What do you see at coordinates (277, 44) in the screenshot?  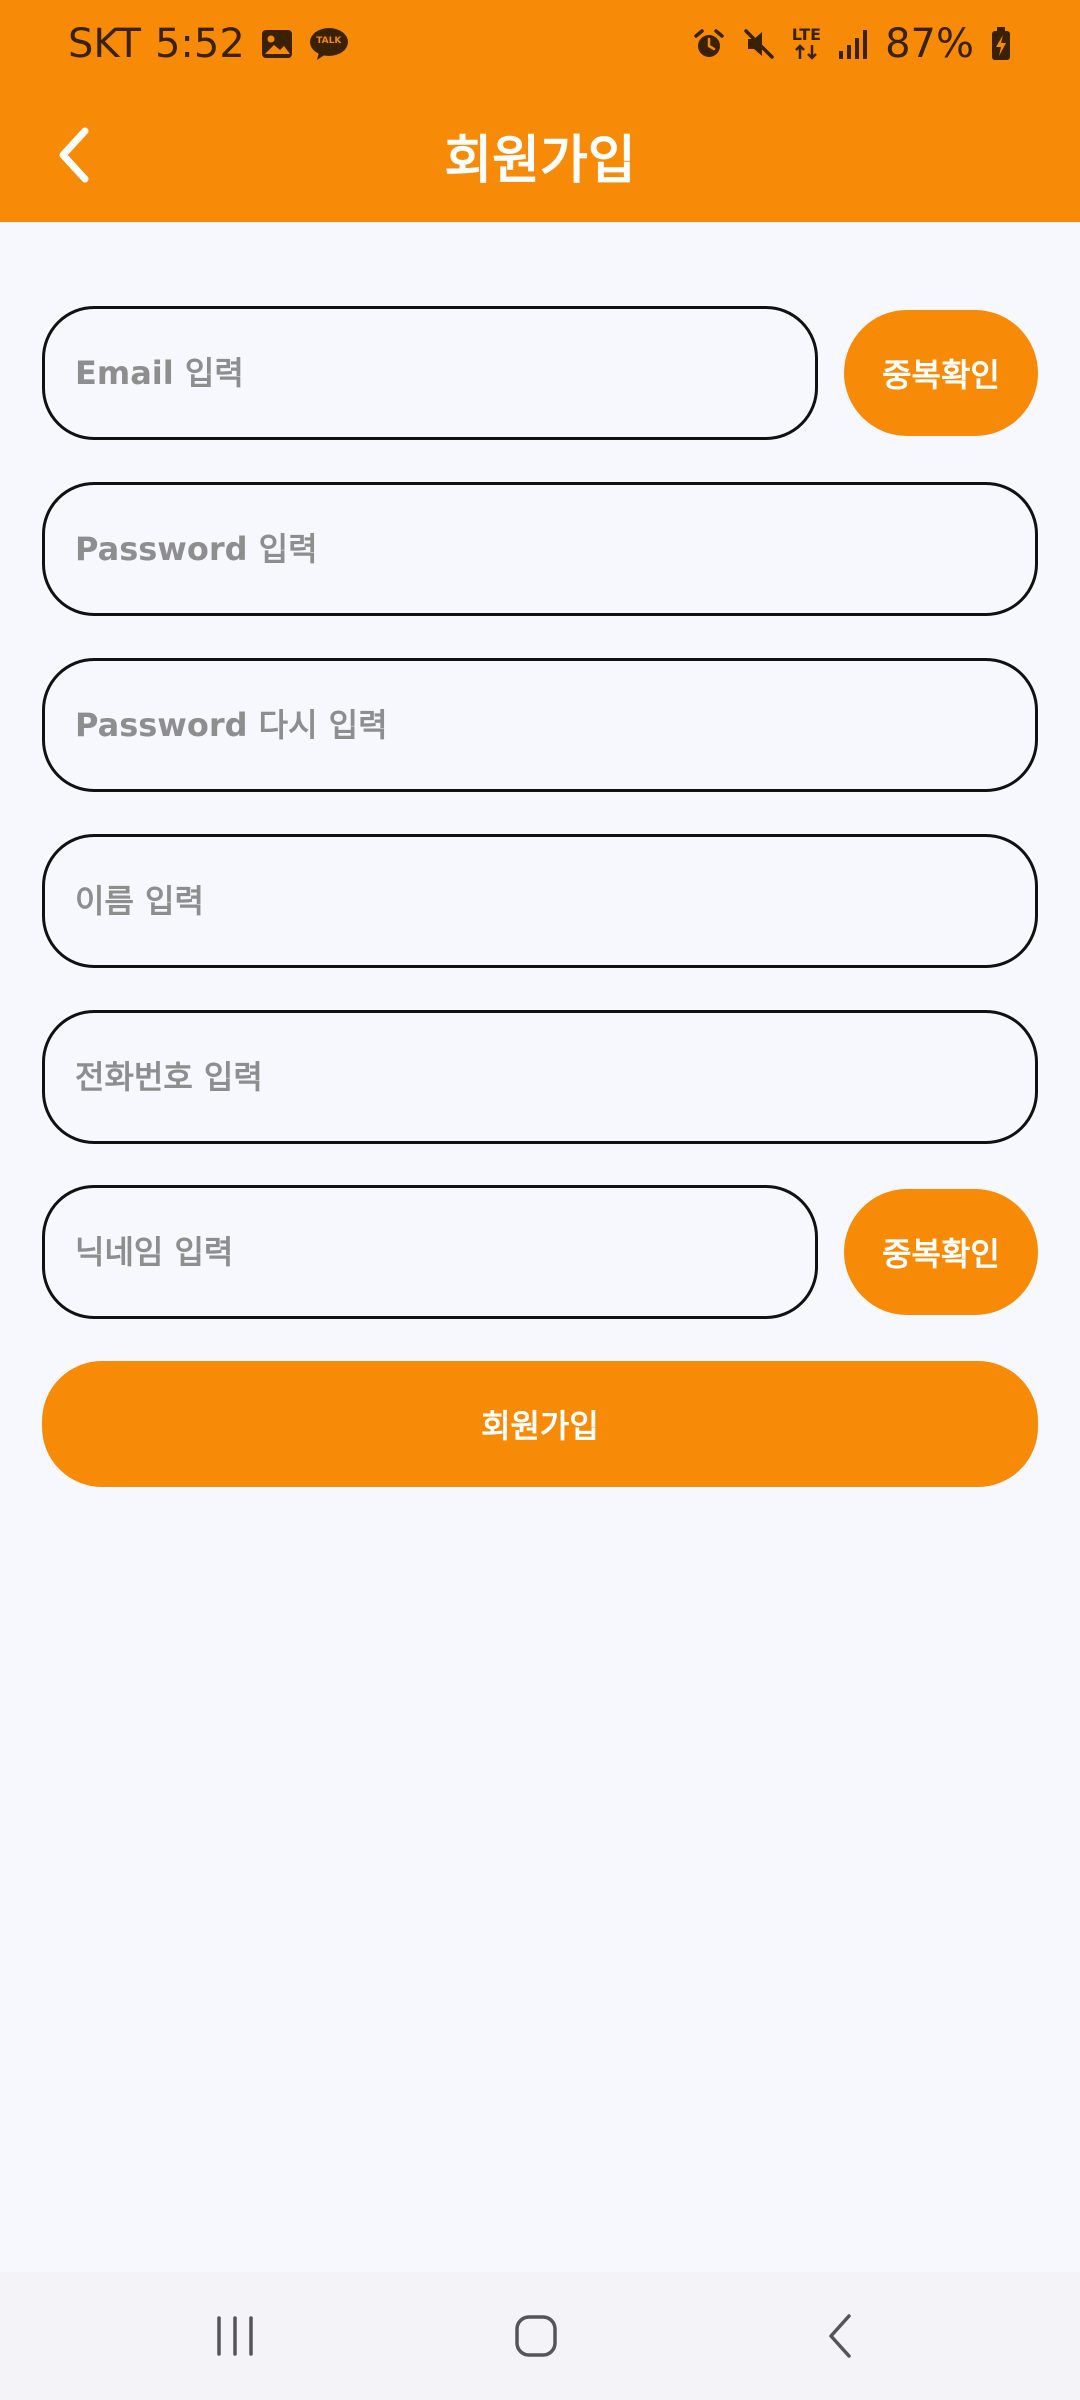 I see `gallery-icon` at bounding box center [277, 44].